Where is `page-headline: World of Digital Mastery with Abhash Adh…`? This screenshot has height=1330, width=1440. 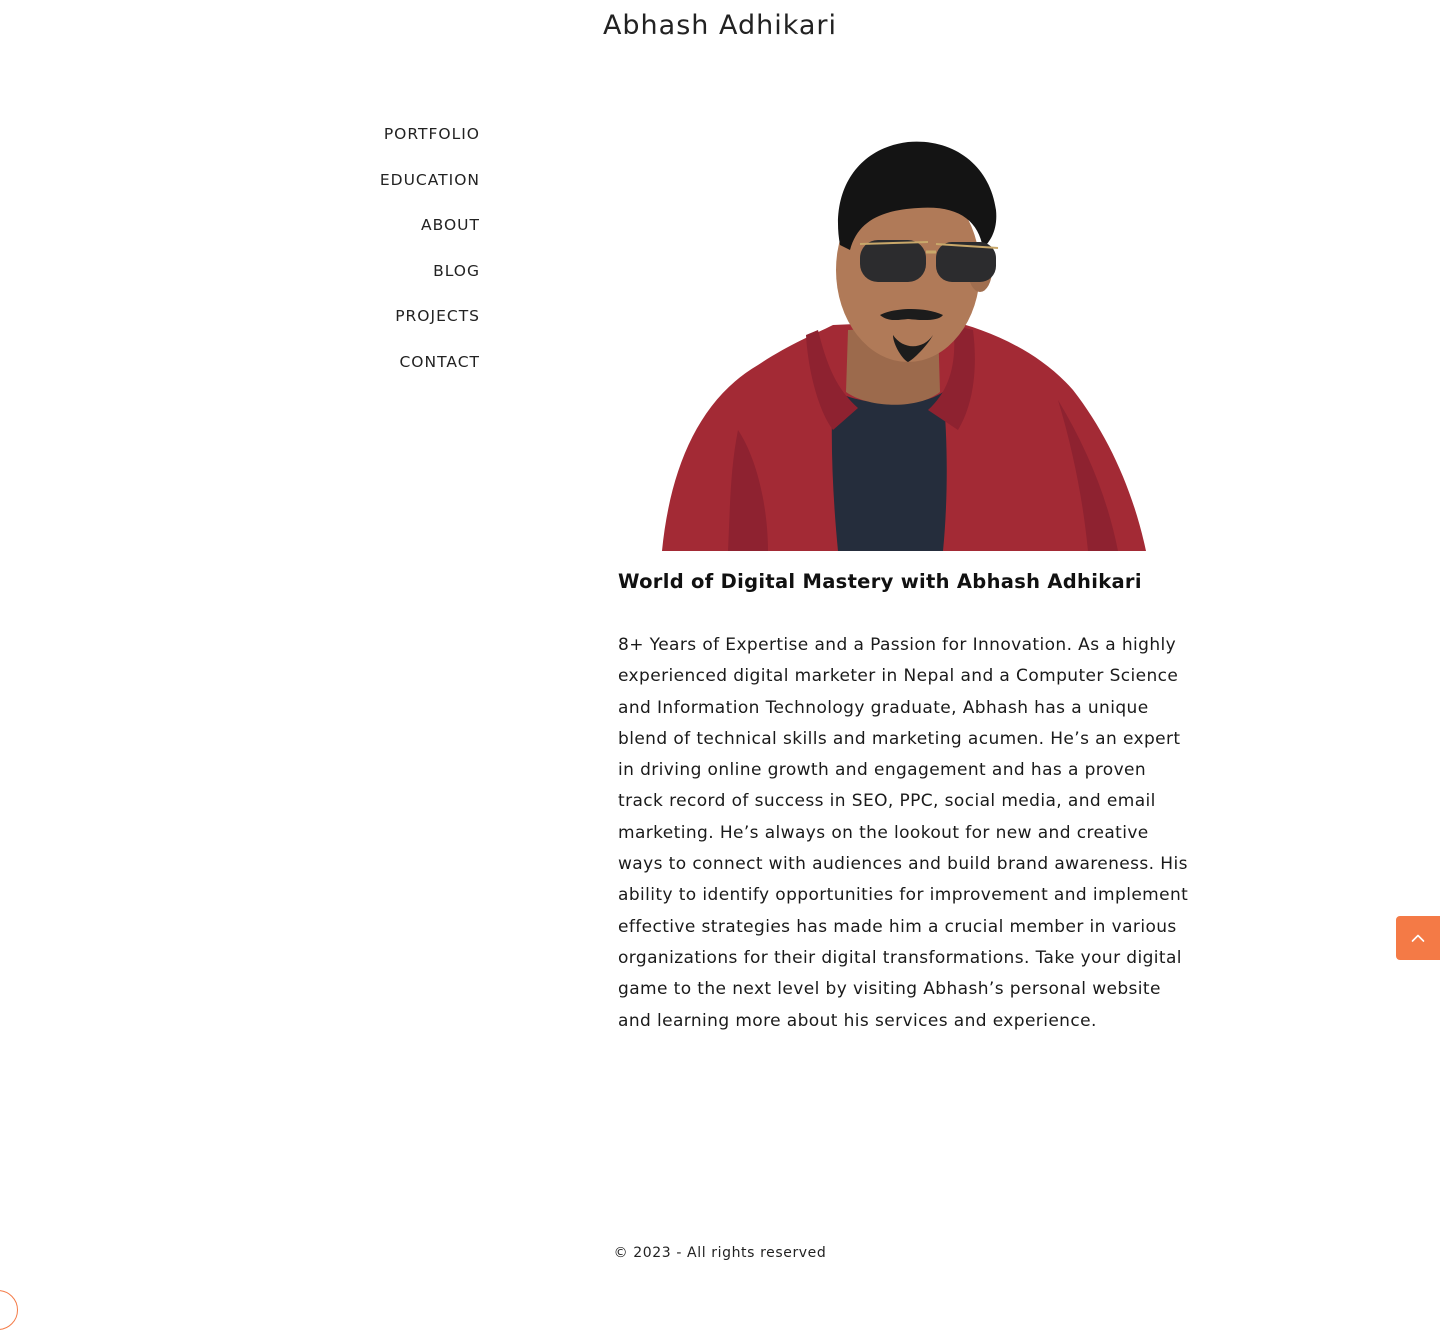
page-headline: World of Digital Mastery with Abhash Adh… is located at coordinates (880, 581).